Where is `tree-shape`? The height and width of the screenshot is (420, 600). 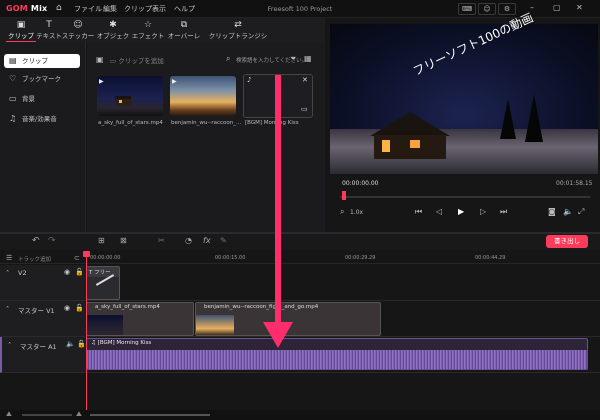 tree-shape is located at coordinates (534, 118).